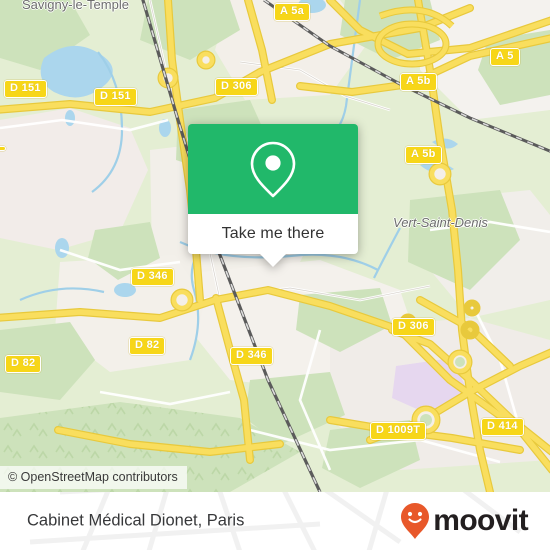  What do you see at coordinates (502, 427) in the screenshot?
I see `road-shield-d414: D 414` at bounding box center [502, 427].